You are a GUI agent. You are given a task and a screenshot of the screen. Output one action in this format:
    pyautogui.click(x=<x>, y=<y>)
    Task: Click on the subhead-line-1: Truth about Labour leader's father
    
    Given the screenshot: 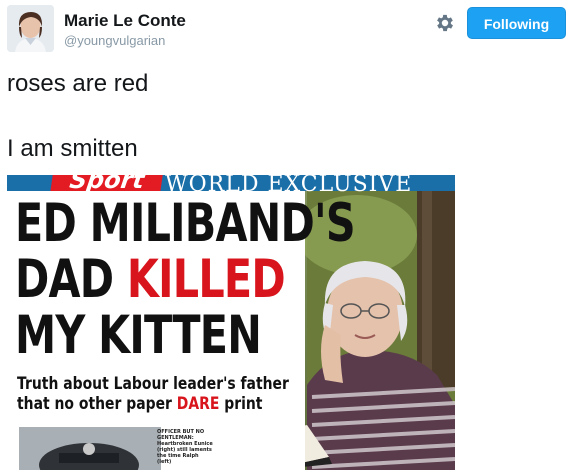 What is the action you would take?
    pyautogui.click(x=153, y=384)
    